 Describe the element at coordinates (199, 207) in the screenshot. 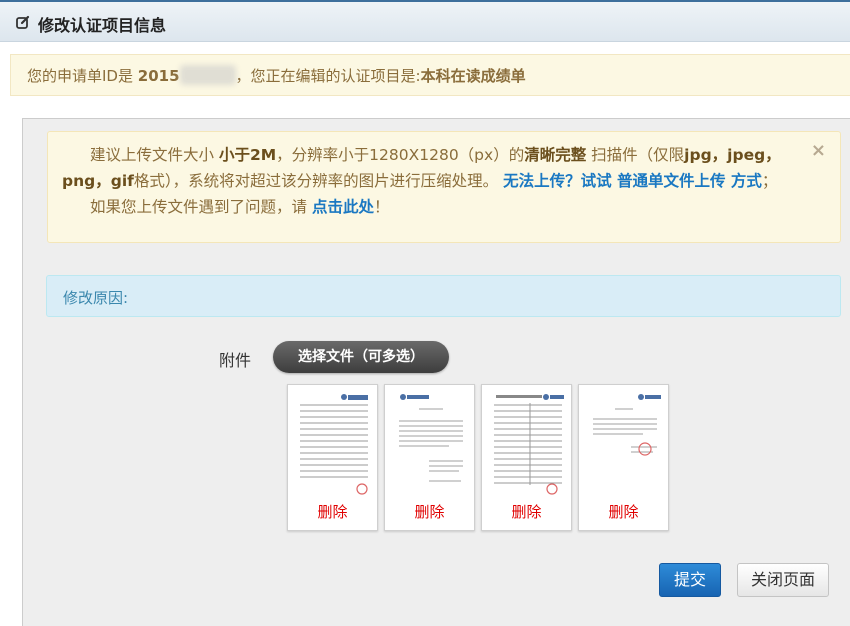

I see `tip-text: 如果您上传文件遇到了问题，请` at that location.